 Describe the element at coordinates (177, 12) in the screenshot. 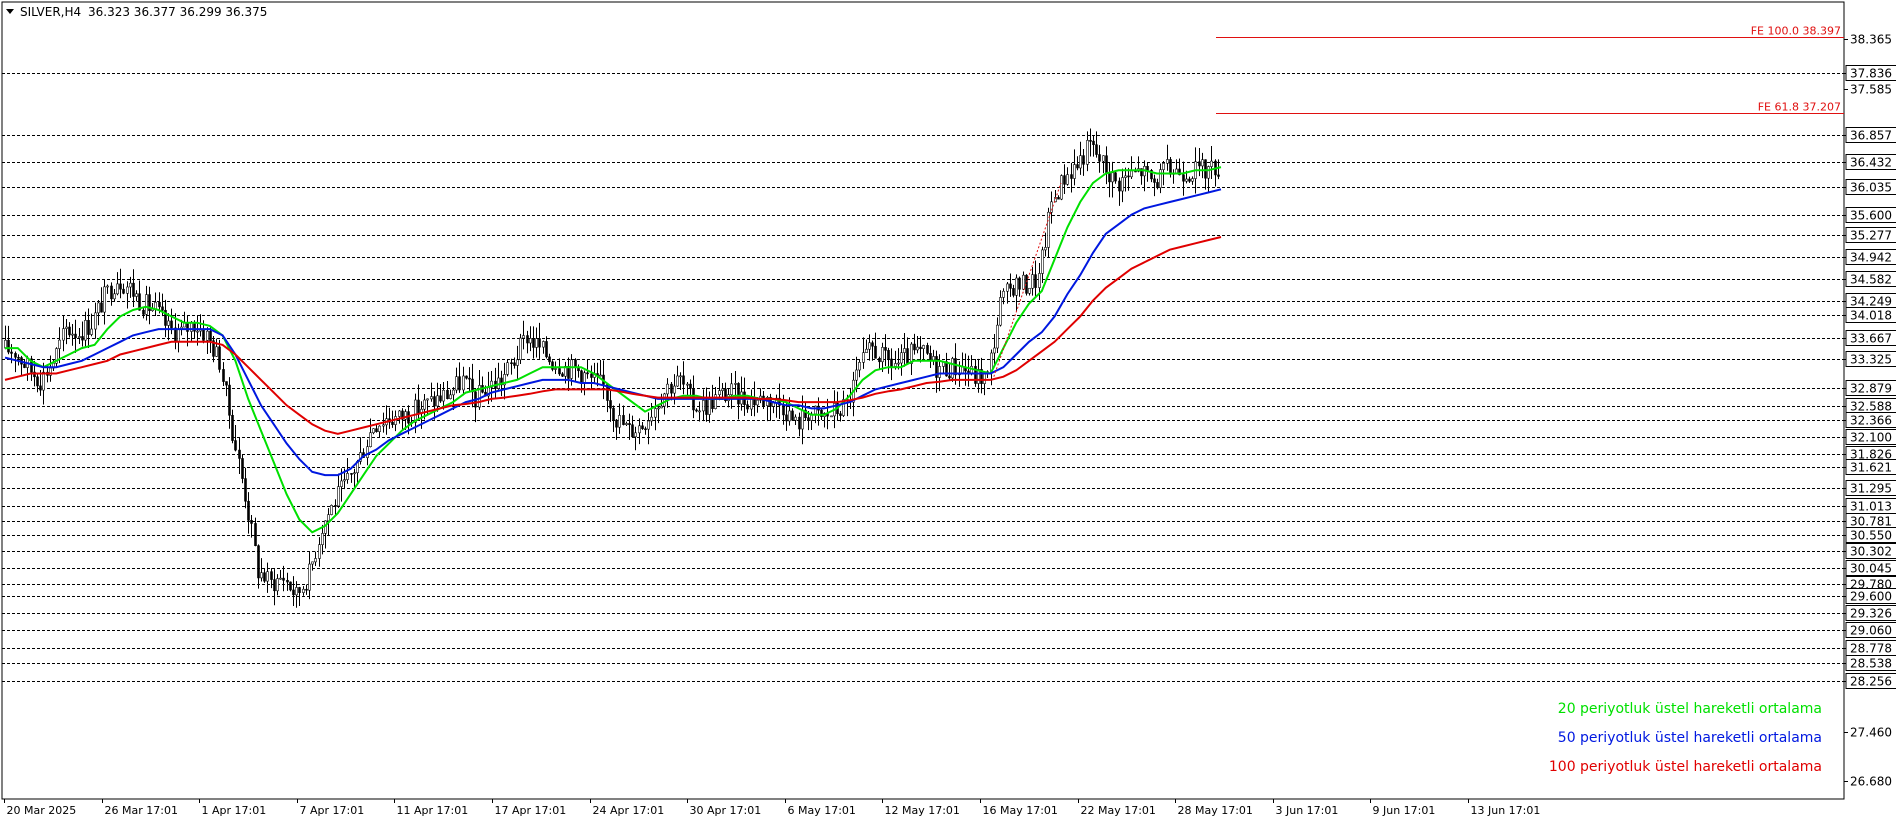

I see `ohlc-values: 36.323 36.377 36.299 36.375` at that location.